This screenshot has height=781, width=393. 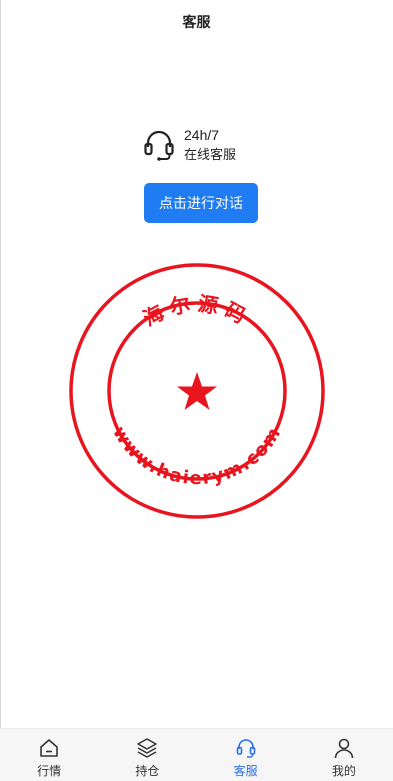 What do you see at coordinates (245, 771) in the screenshot?
I see `tab-customer-service-label: 客服` at bounding box center [245, 771].